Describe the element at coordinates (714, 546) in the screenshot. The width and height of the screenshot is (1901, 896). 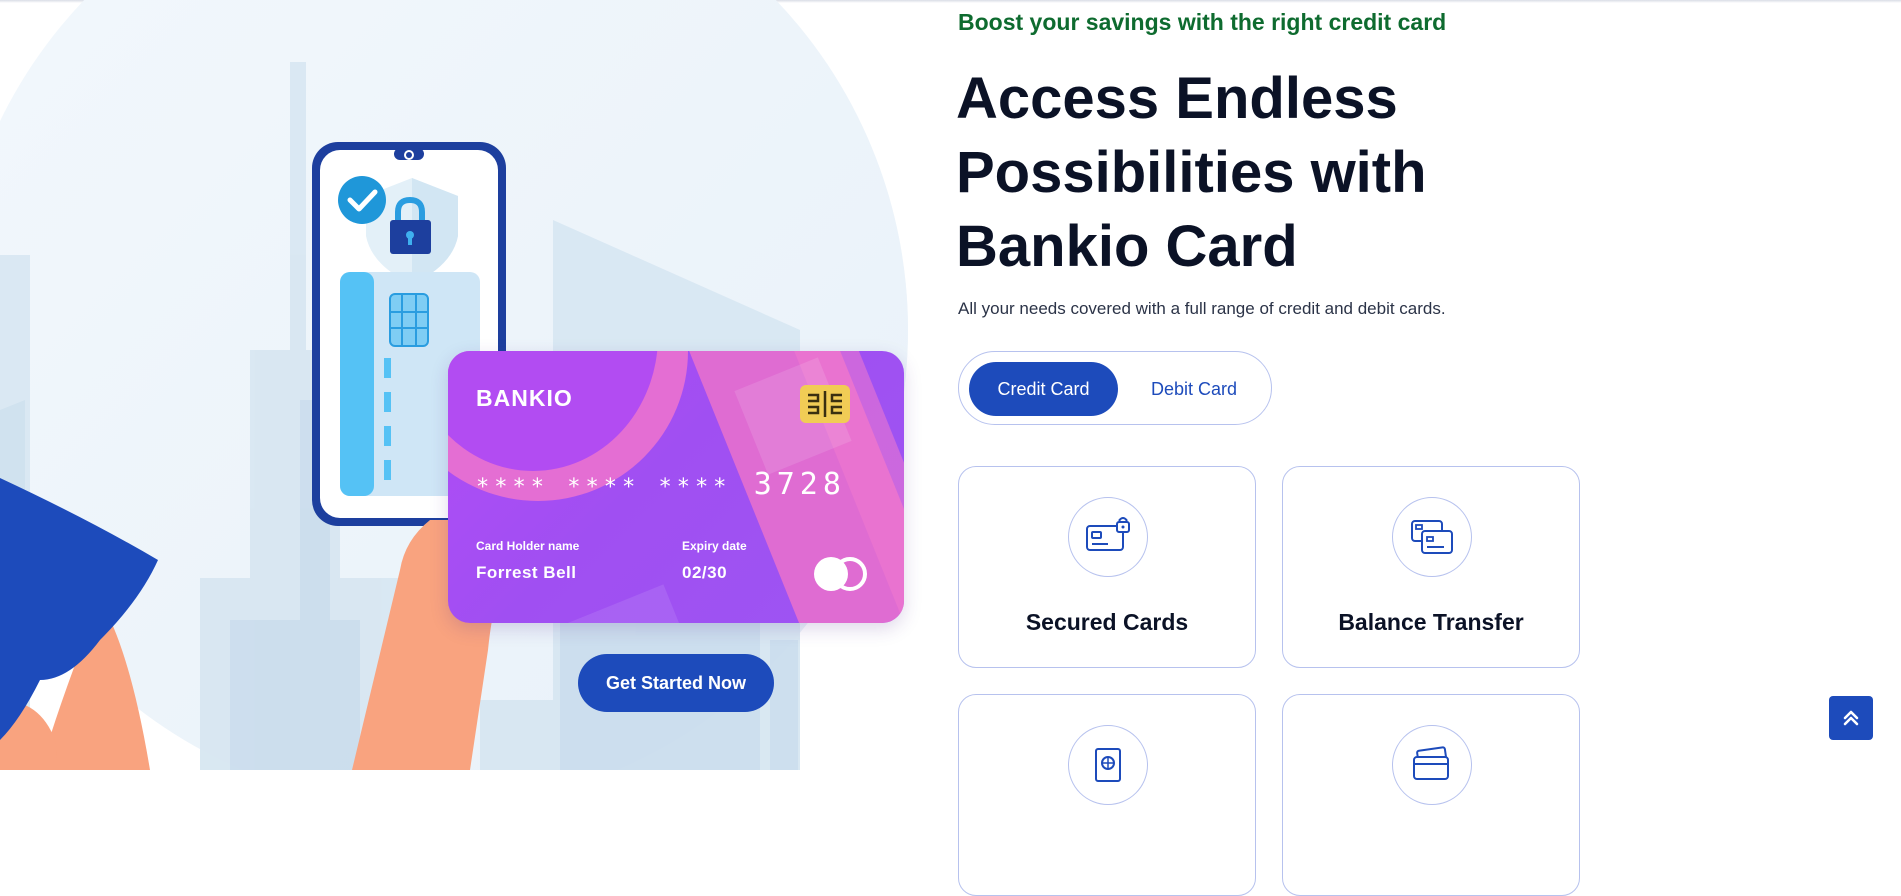
I see `card-expiry-label: Expiry date` at that location.